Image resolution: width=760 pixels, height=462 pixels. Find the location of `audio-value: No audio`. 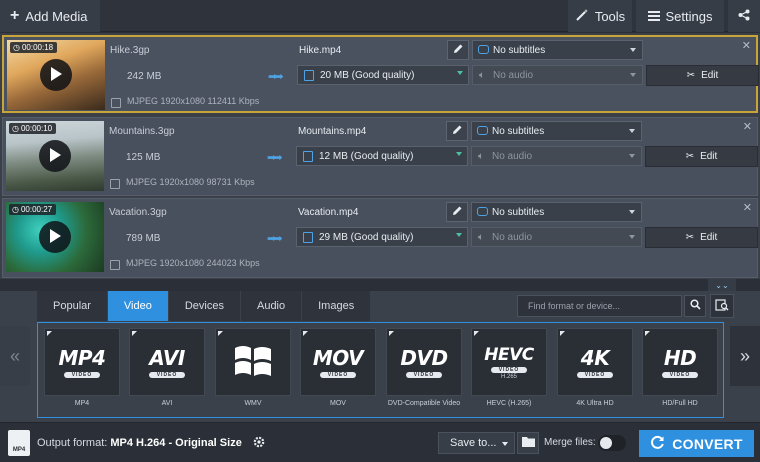

audio-value: No audio is located at coordinates (512, 156).